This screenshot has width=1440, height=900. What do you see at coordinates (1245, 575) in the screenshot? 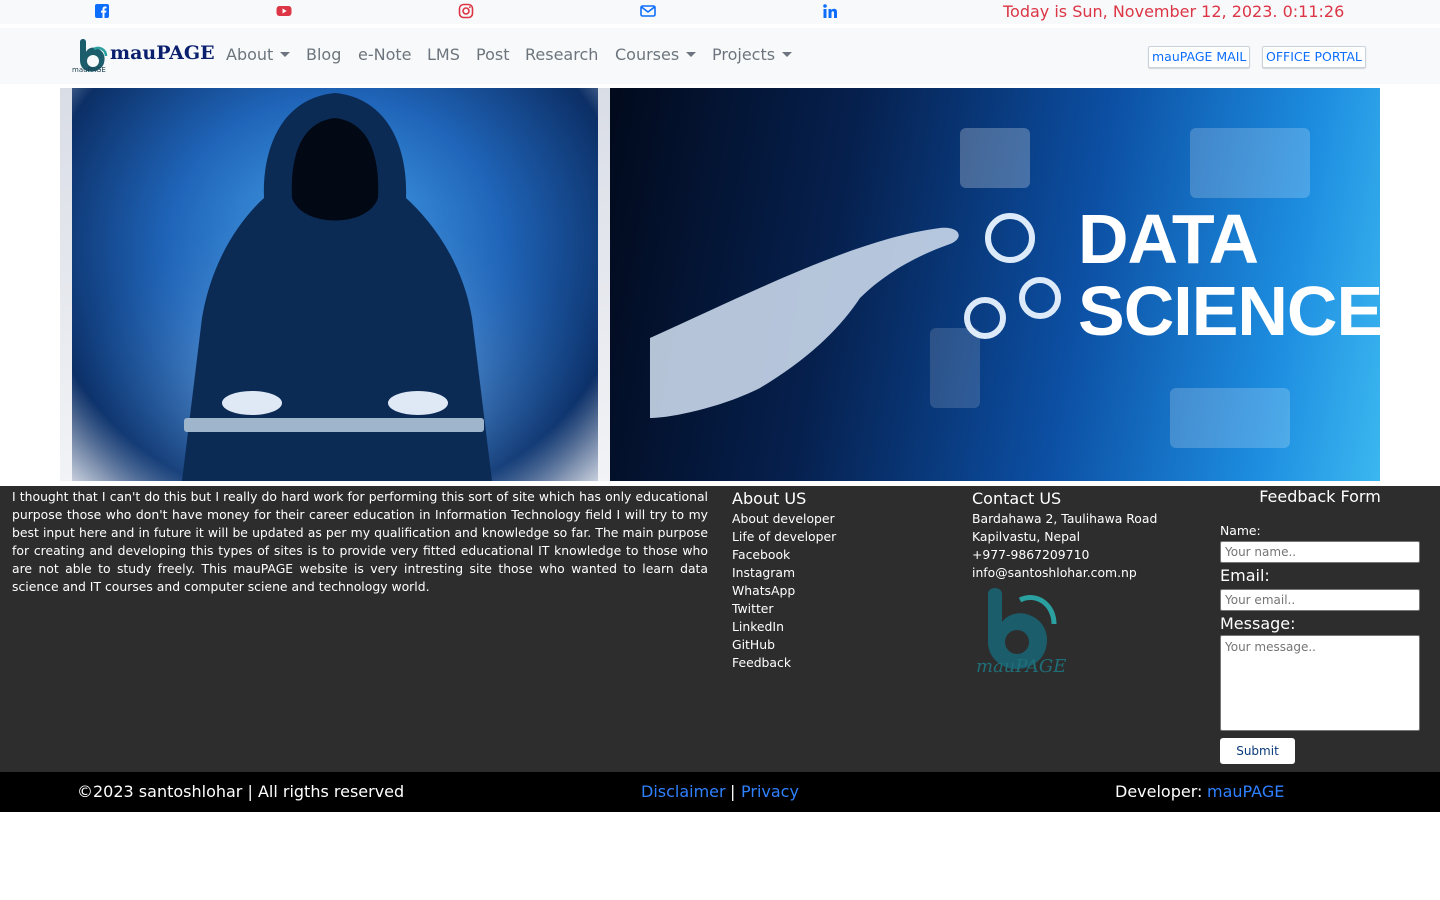
I see `email-label: Email:` at bounding box center [1245, 575].